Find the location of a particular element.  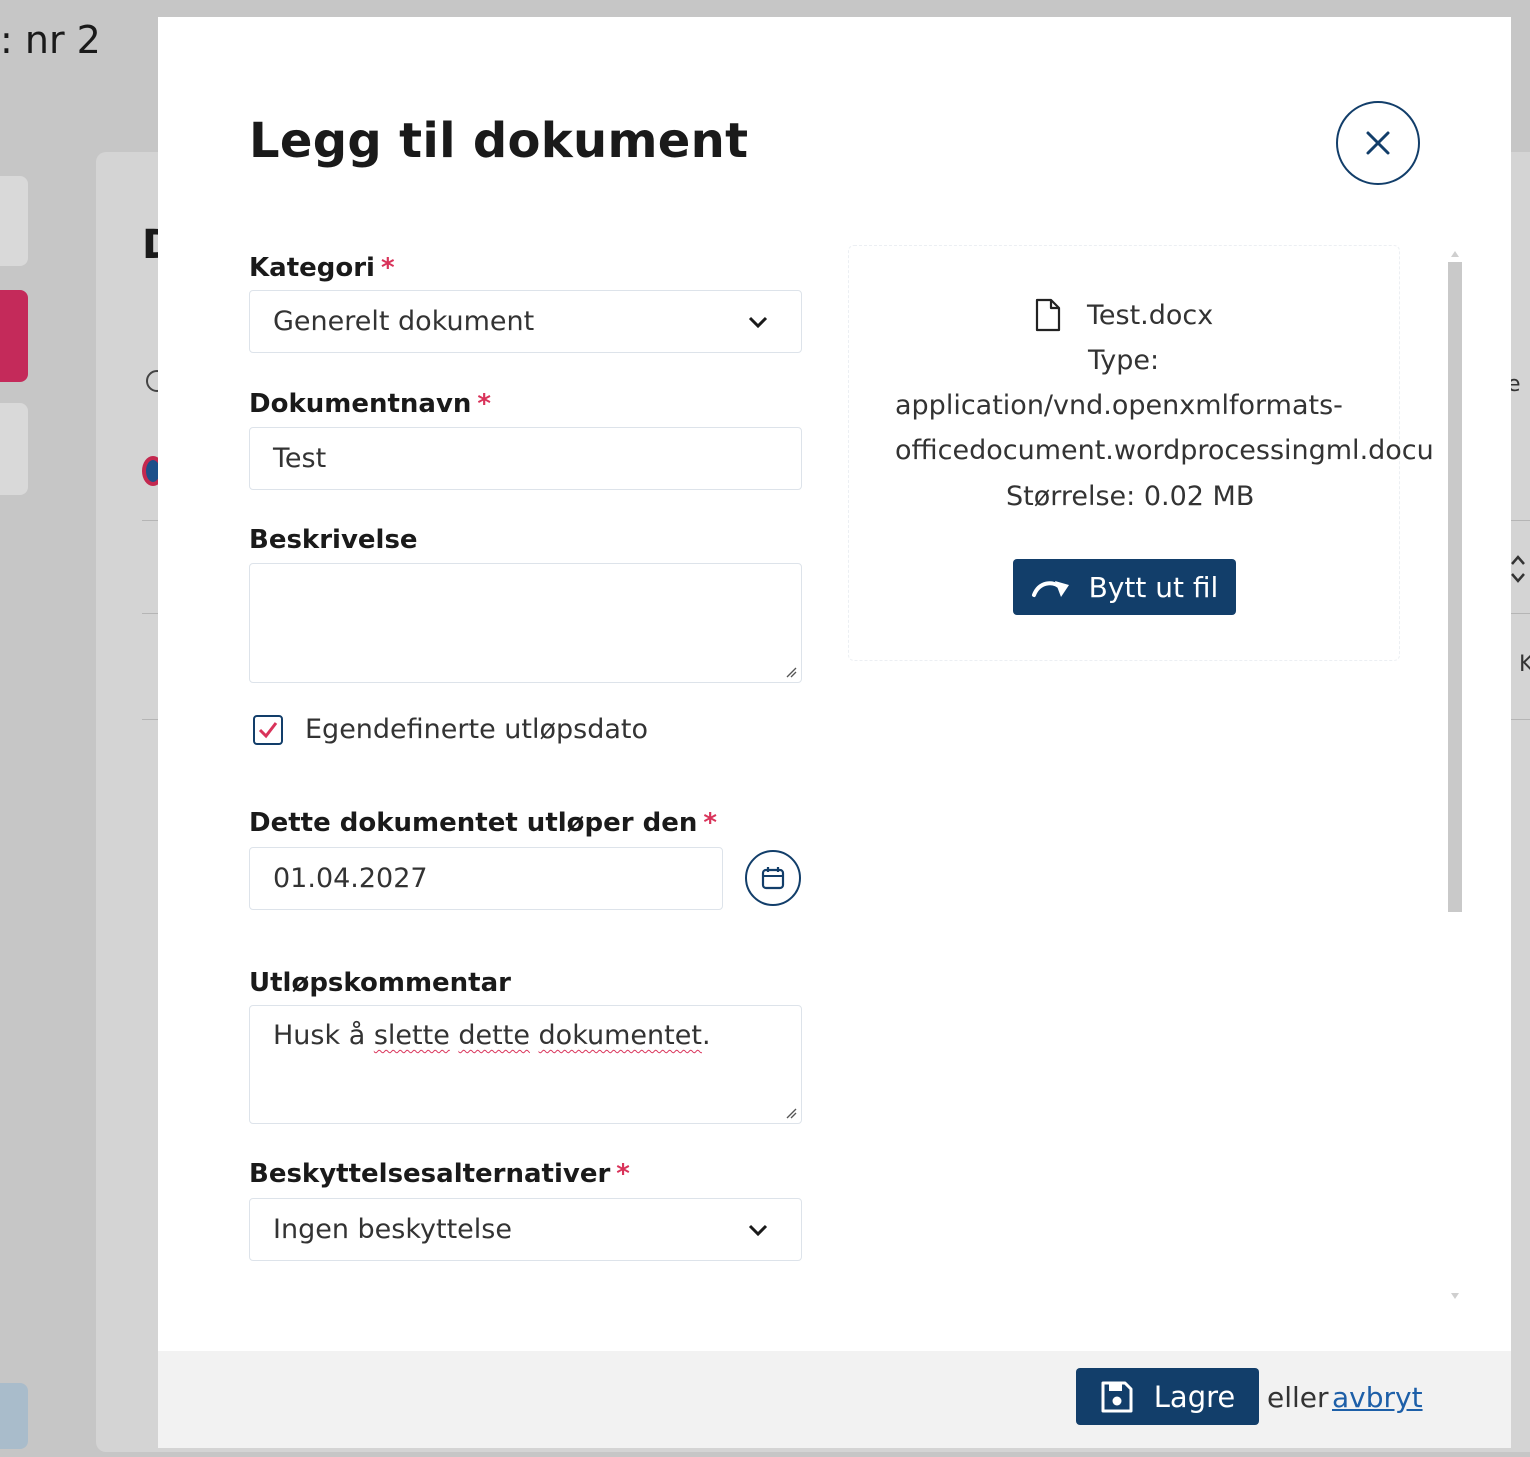

protection-label: Beskyttelsesalternativer * is located at coordinates (439, 1174).